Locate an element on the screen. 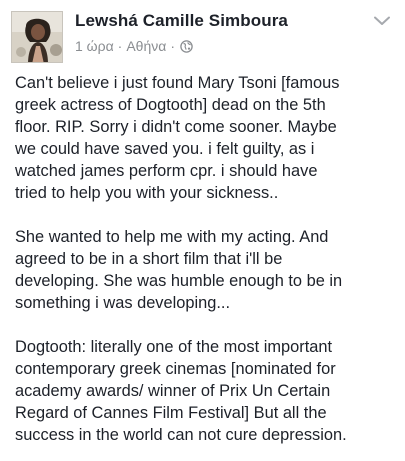 This screenshot has height=461, width=405. chevron-down-icon is located at coordinates (382, 20).